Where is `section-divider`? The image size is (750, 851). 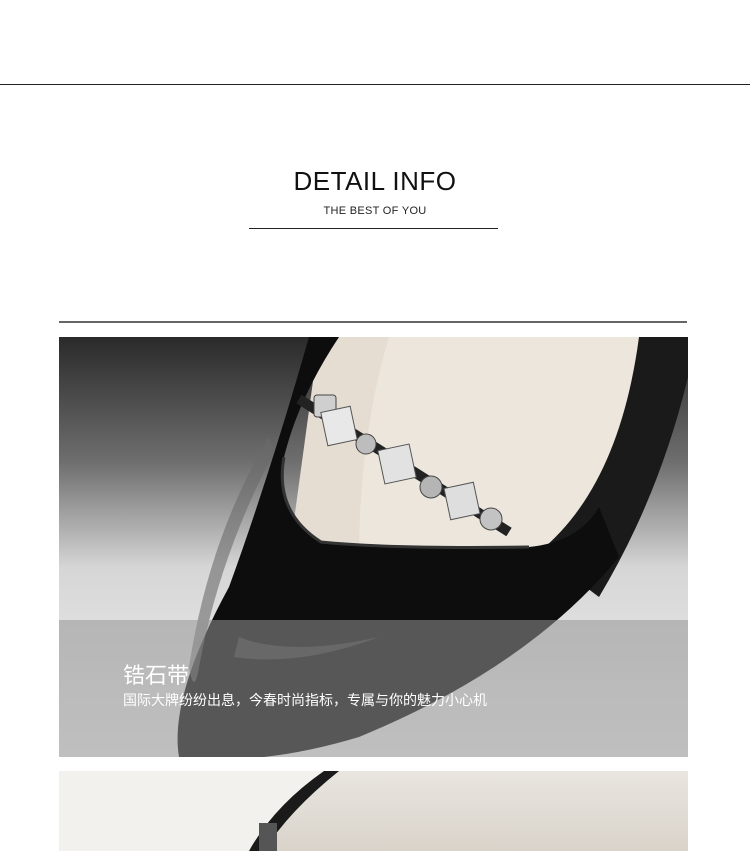
section-divider is located at coordinates (373, 322).